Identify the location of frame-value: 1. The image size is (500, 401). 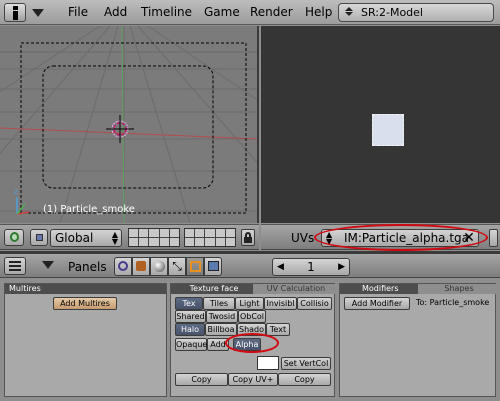
(311, 267).